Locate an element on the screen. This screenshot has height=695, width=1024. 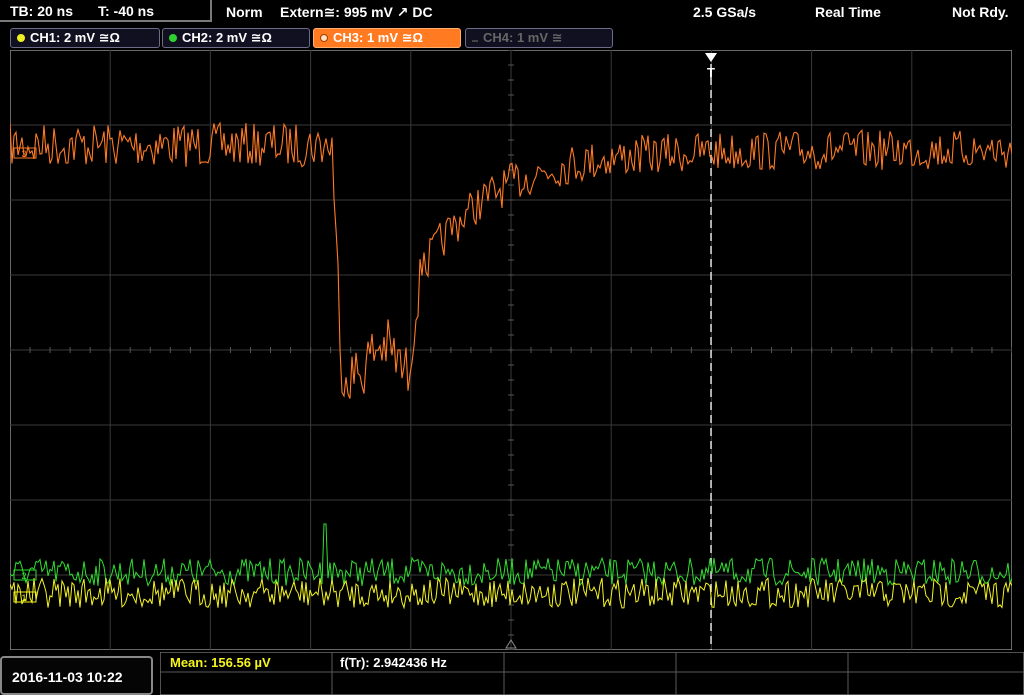
ch3-color-dot is located at coordinates (324, 38).